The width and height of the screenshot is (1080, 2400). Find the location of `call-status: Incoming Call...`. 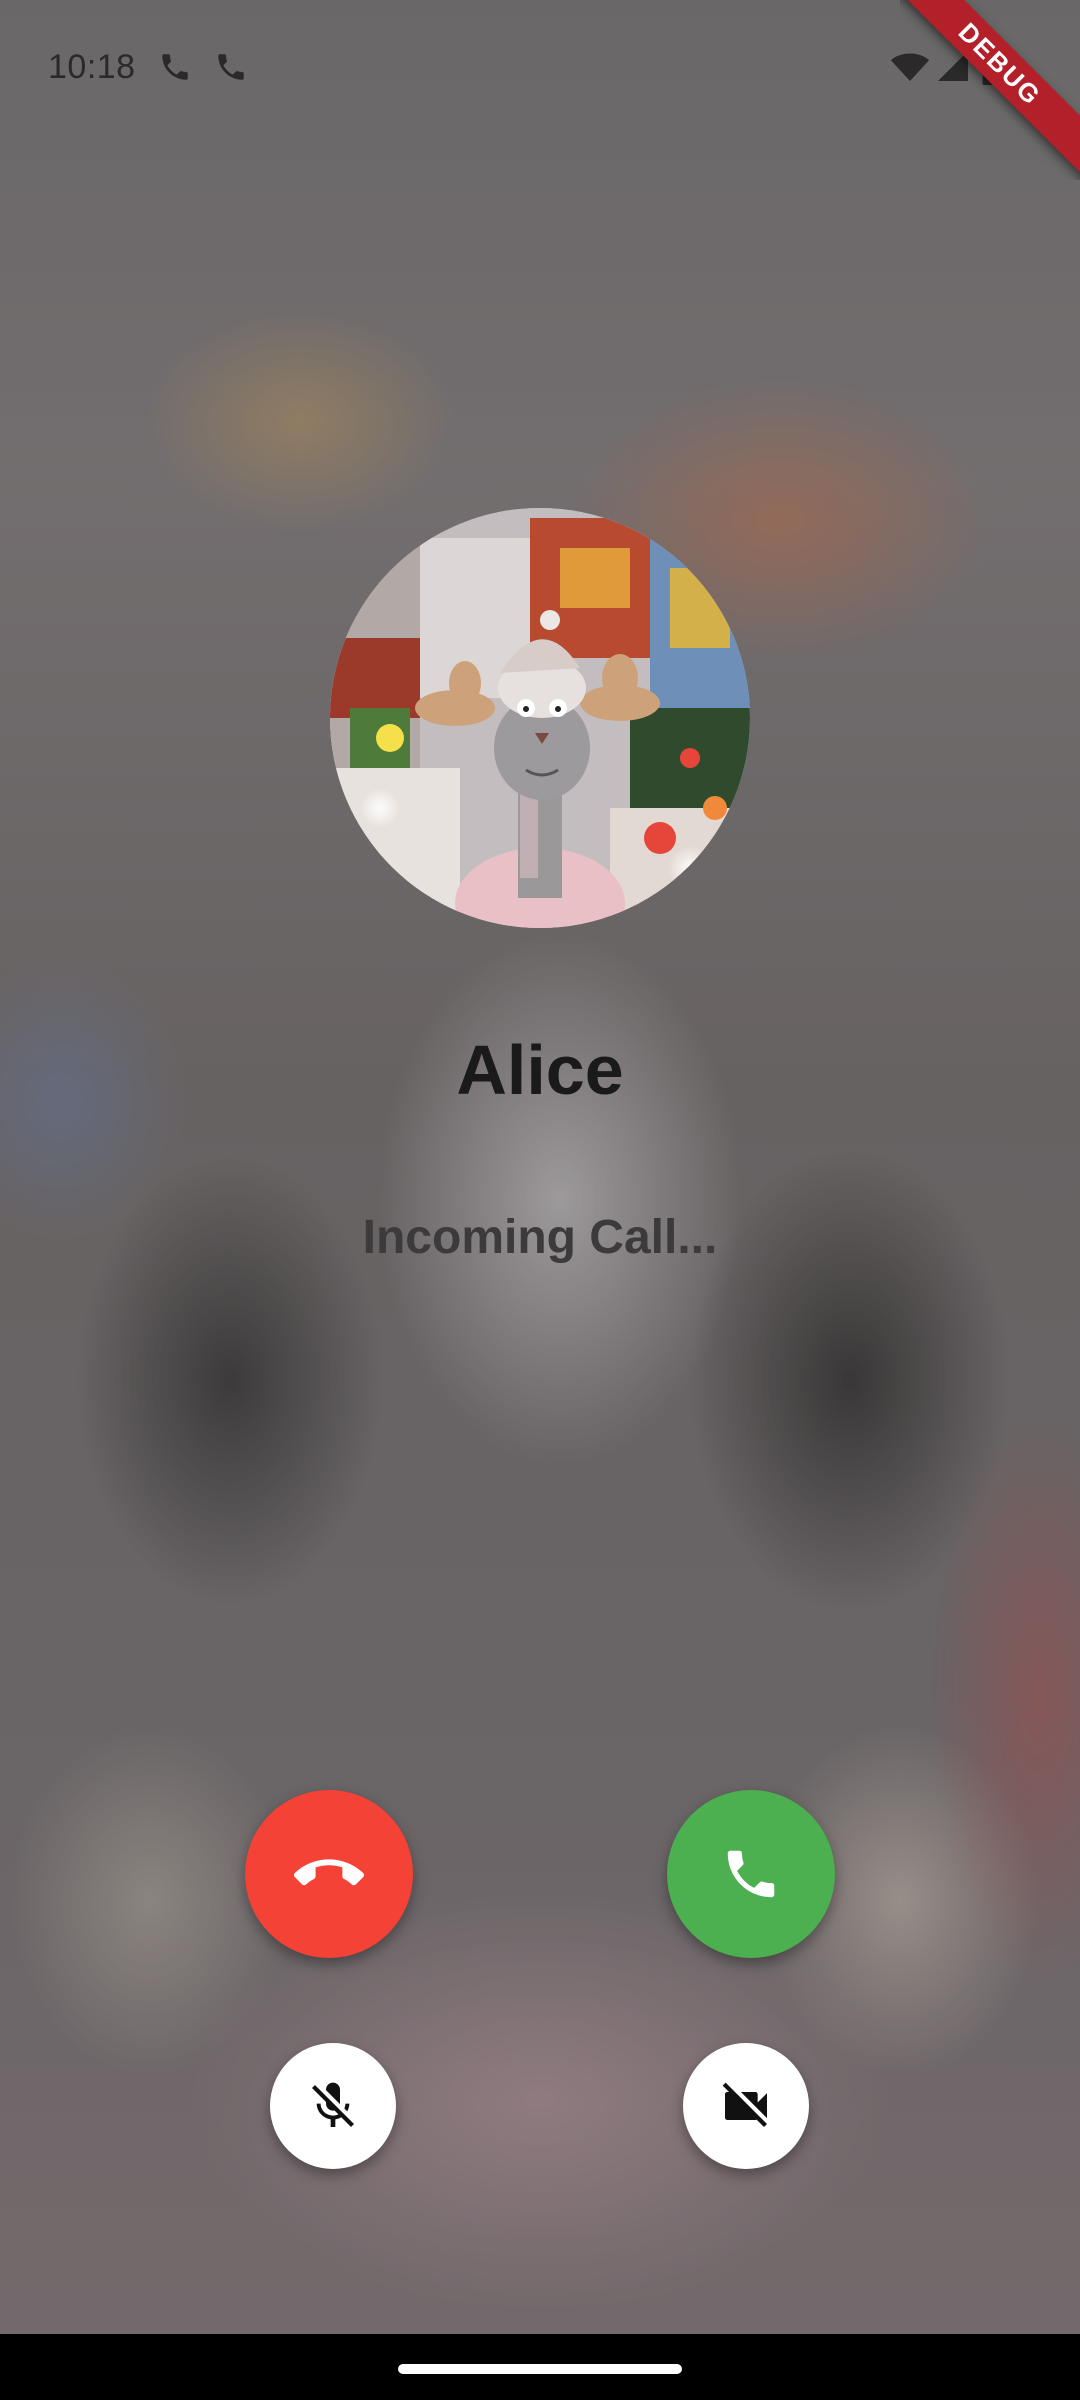

call-status: Incoming Call... is located at coordinates (540, 1237).